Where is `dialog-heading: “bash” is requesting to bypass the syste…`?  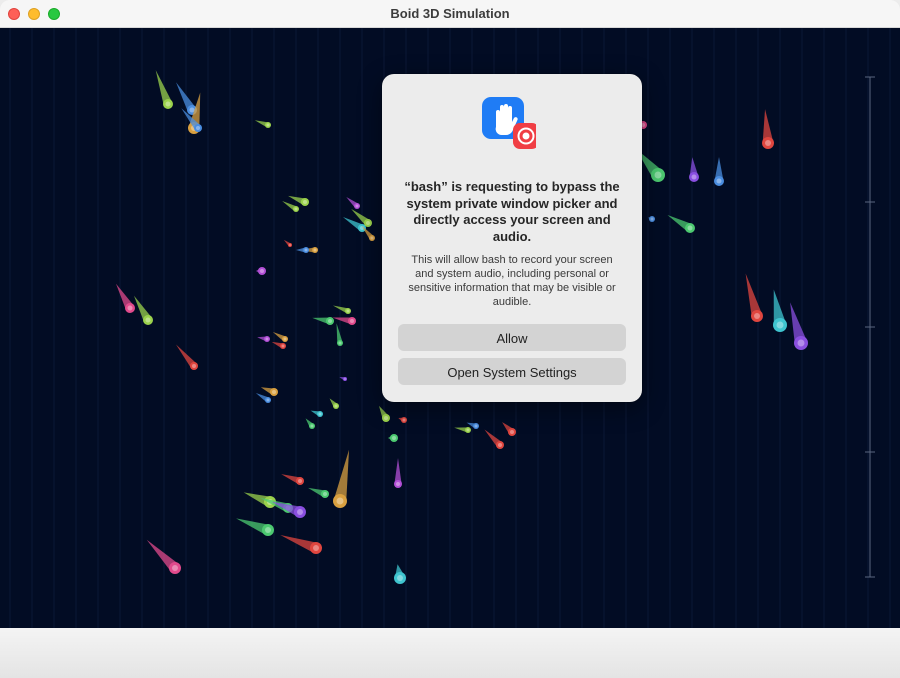 dialog-heading: “bash” is requesting to bypass the syste… is located at coordinates (512, 211).